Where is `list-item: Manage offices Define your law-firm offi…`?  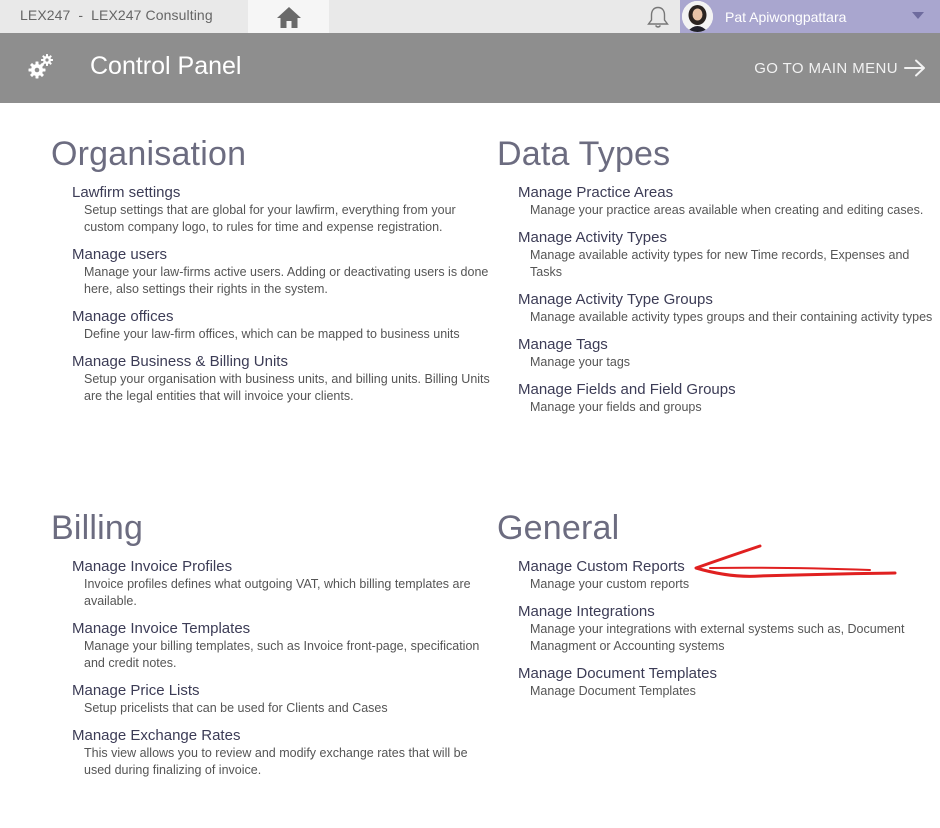
list-item: Manage offices Define your law-firm offi… is located at coordinates (281, 325).